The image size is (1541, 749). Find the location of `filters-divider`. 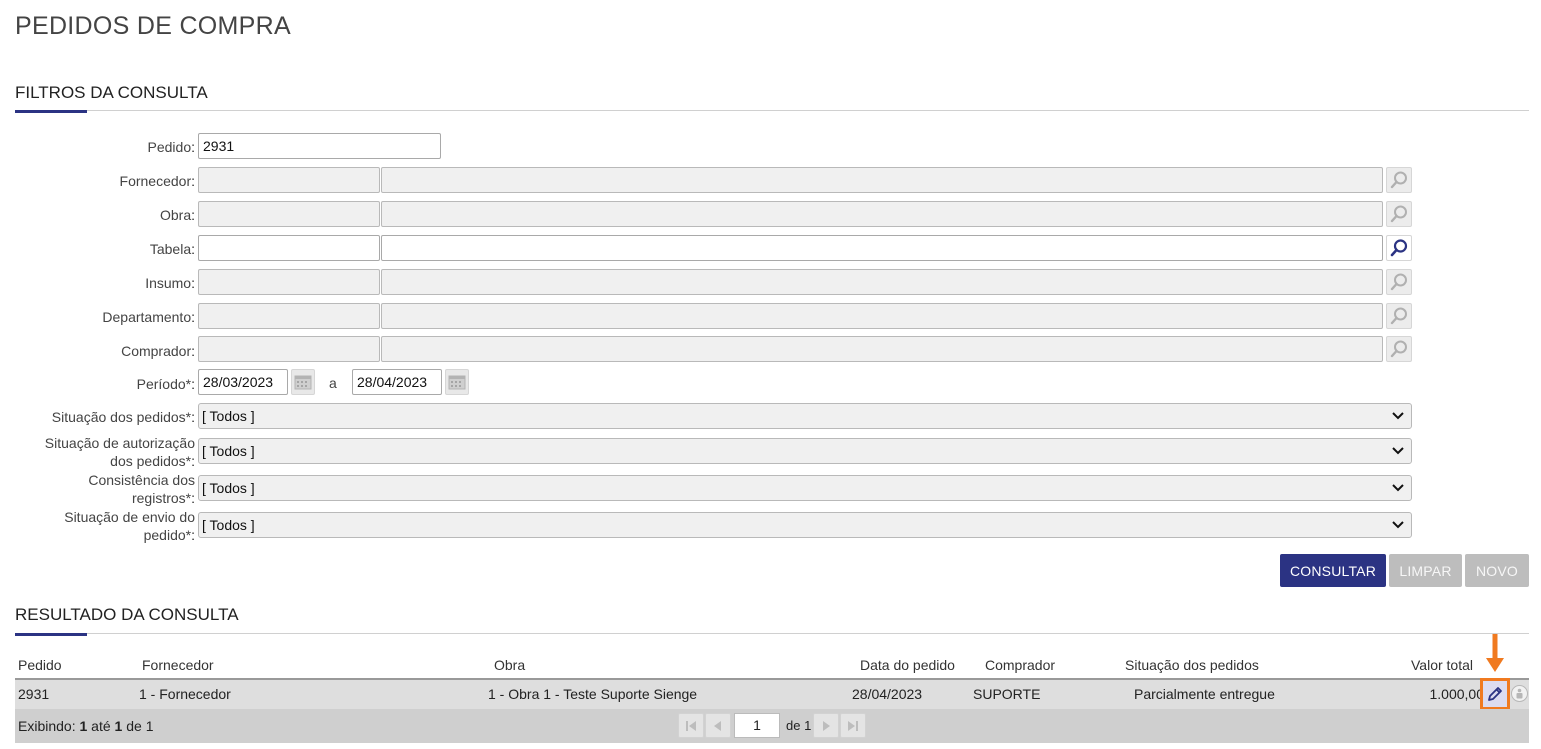

filters-divider is located at coordinates (772, 110).